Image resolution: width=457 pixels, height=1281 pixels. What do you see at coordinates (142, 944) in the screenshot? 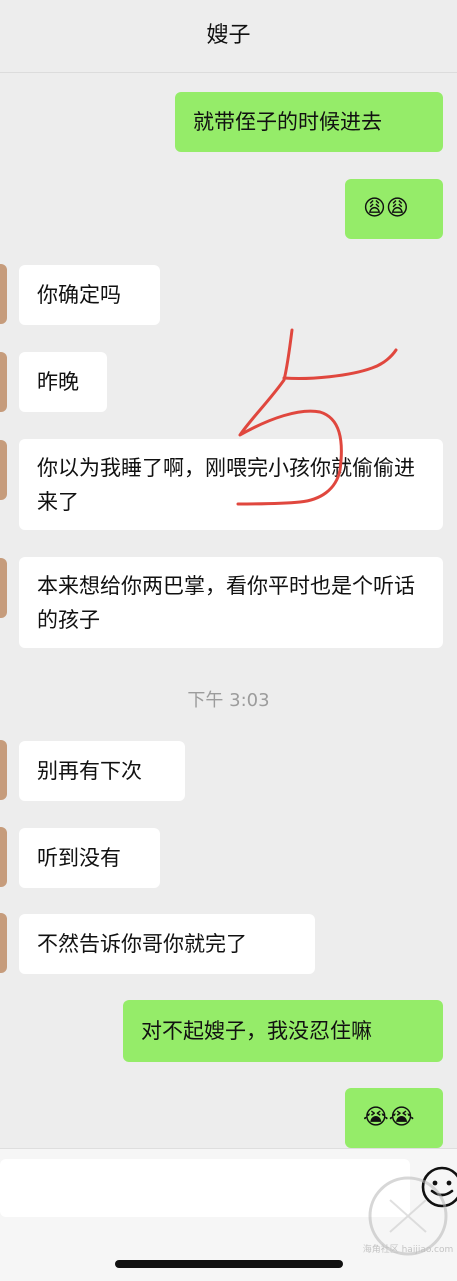
I see `message-text: 不然告诉你哥你就完了` at bounding box center [142, 944].